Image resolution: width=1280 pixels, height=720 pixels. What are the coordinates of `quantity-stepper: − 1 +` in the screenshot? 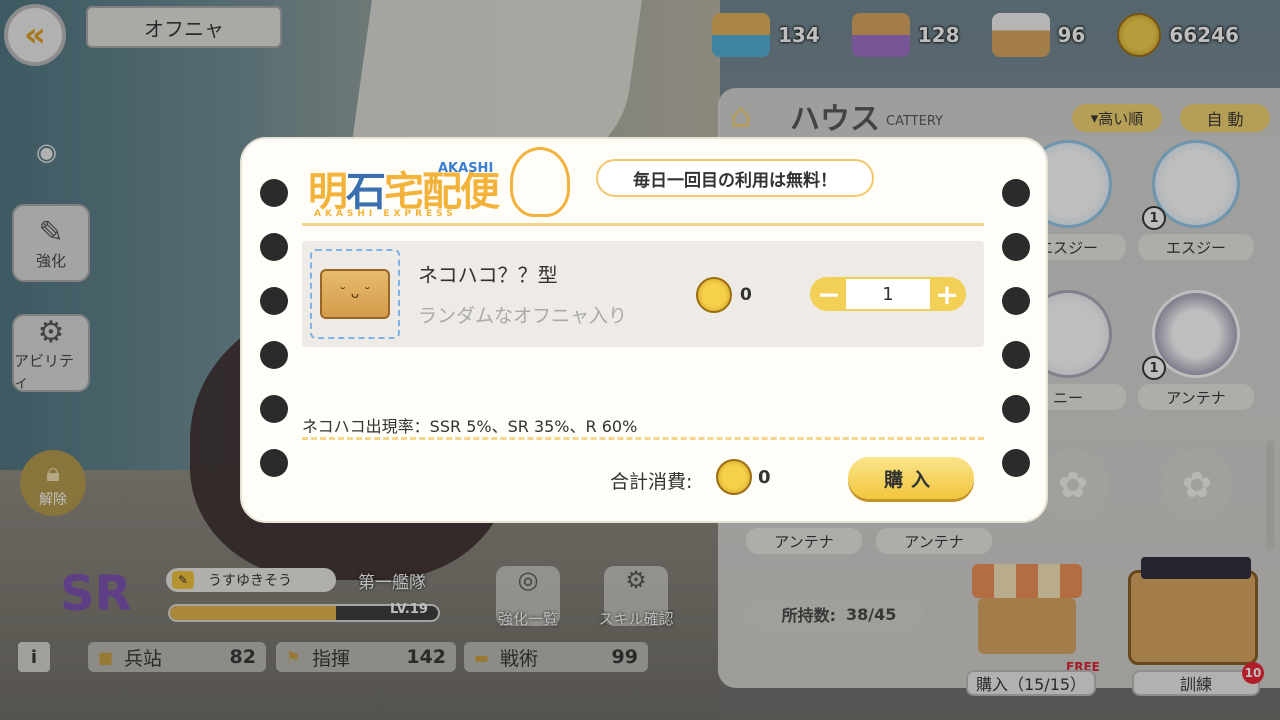 It's located at (888, 294).